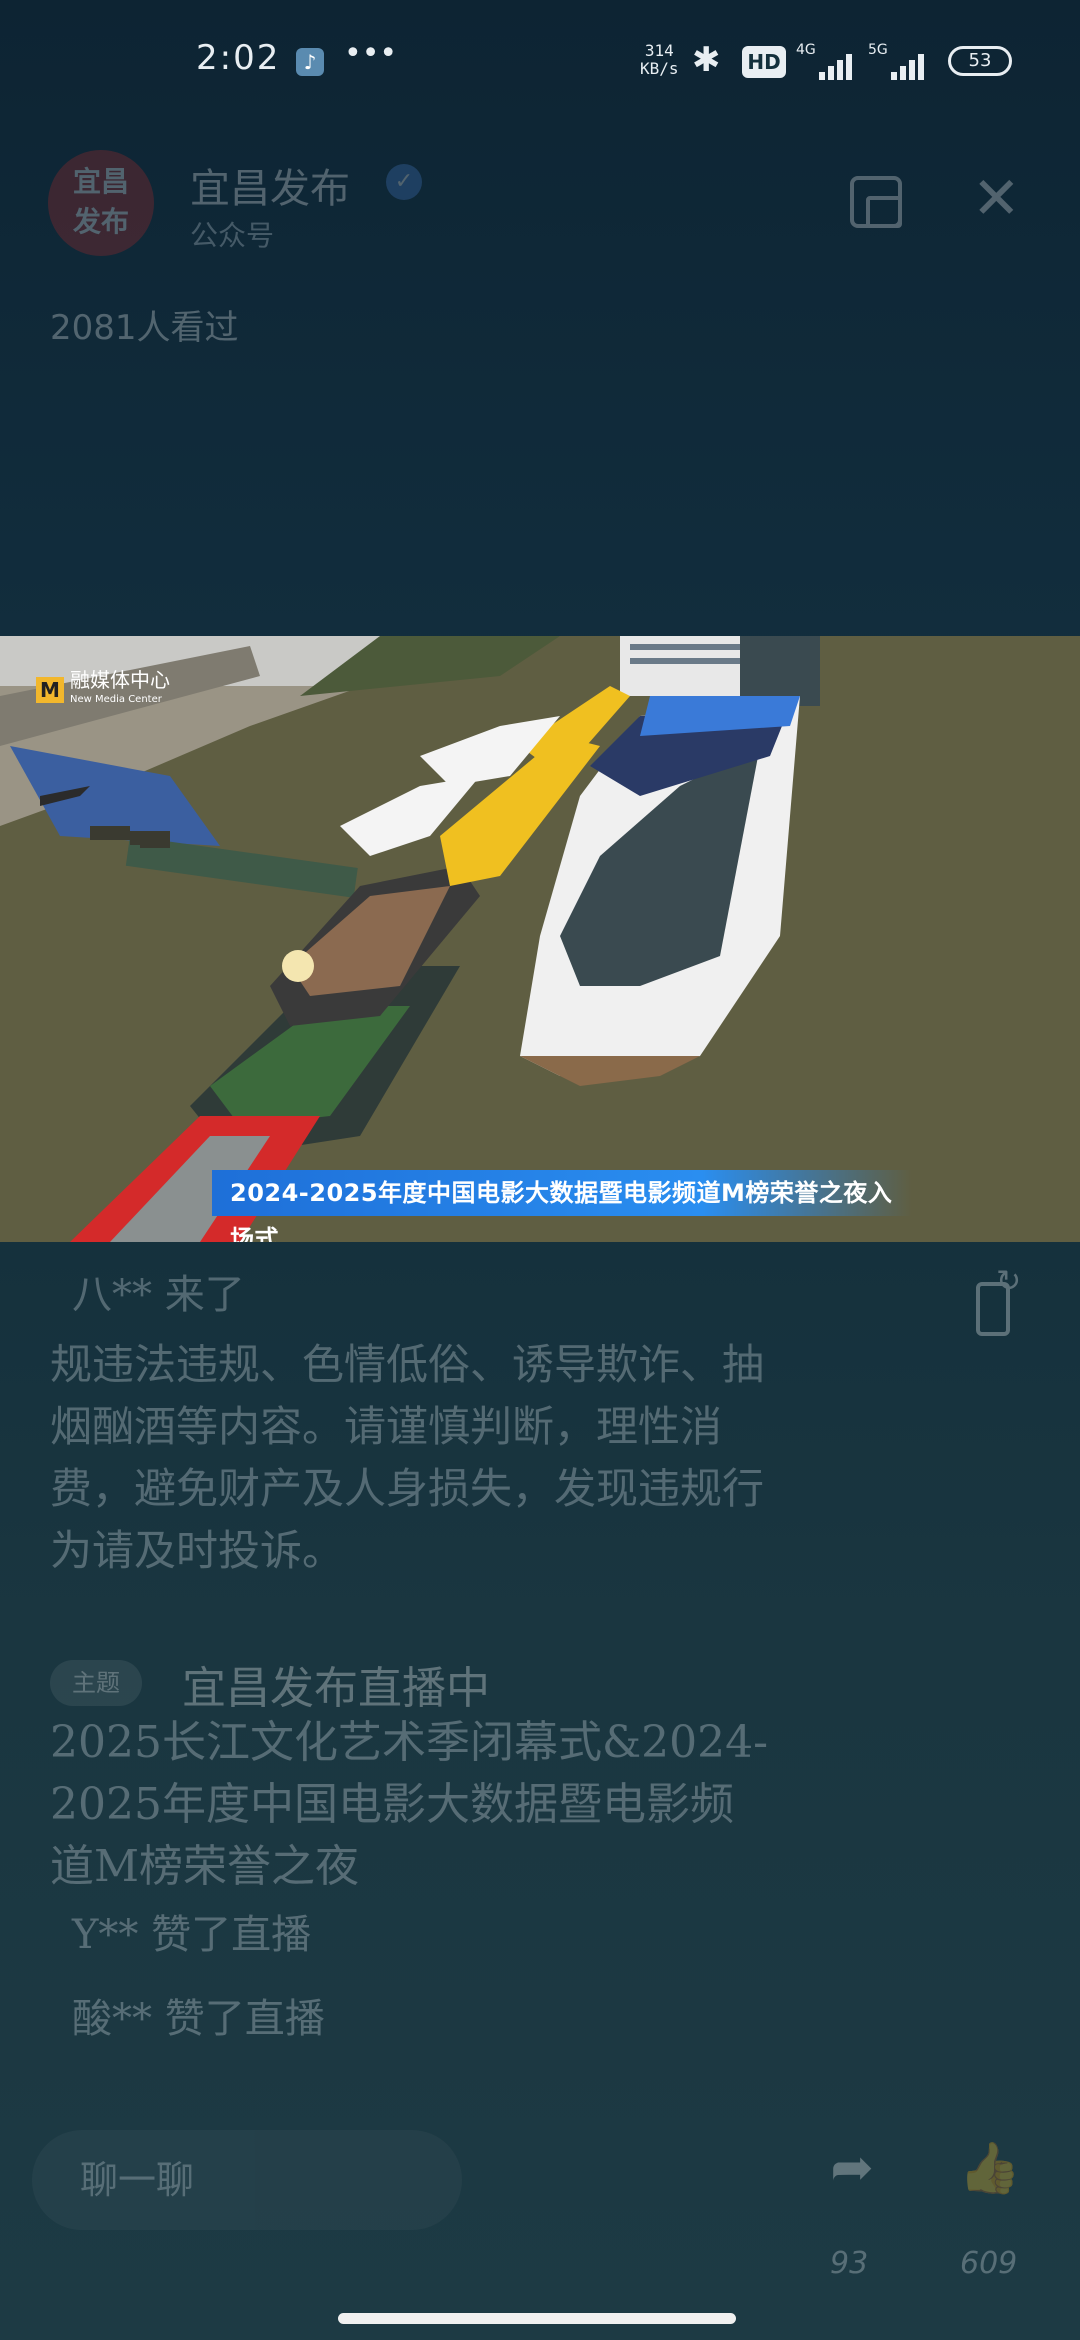 The width and height of the screenshot is (1080, 2340). What do you see at coordinates (238, 58) in the screenshot?
I see `status-time: 2:02` at bounding box center [238, 58].